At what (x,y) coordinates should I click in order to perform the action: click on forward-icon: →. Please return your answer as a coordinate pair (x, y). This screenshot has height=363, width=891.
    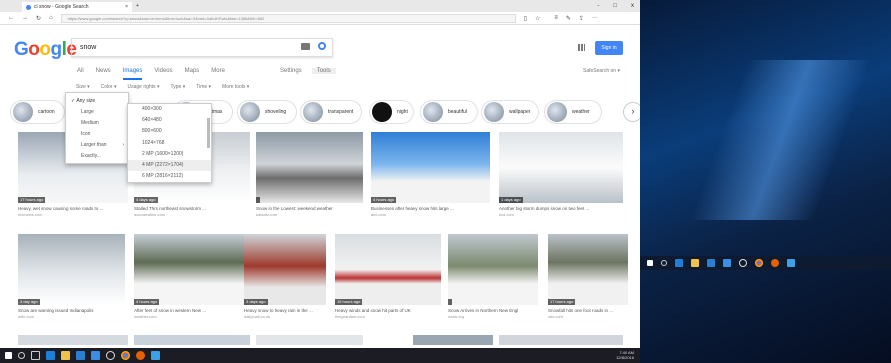
    Looking at the image, I should click on (25, 18).